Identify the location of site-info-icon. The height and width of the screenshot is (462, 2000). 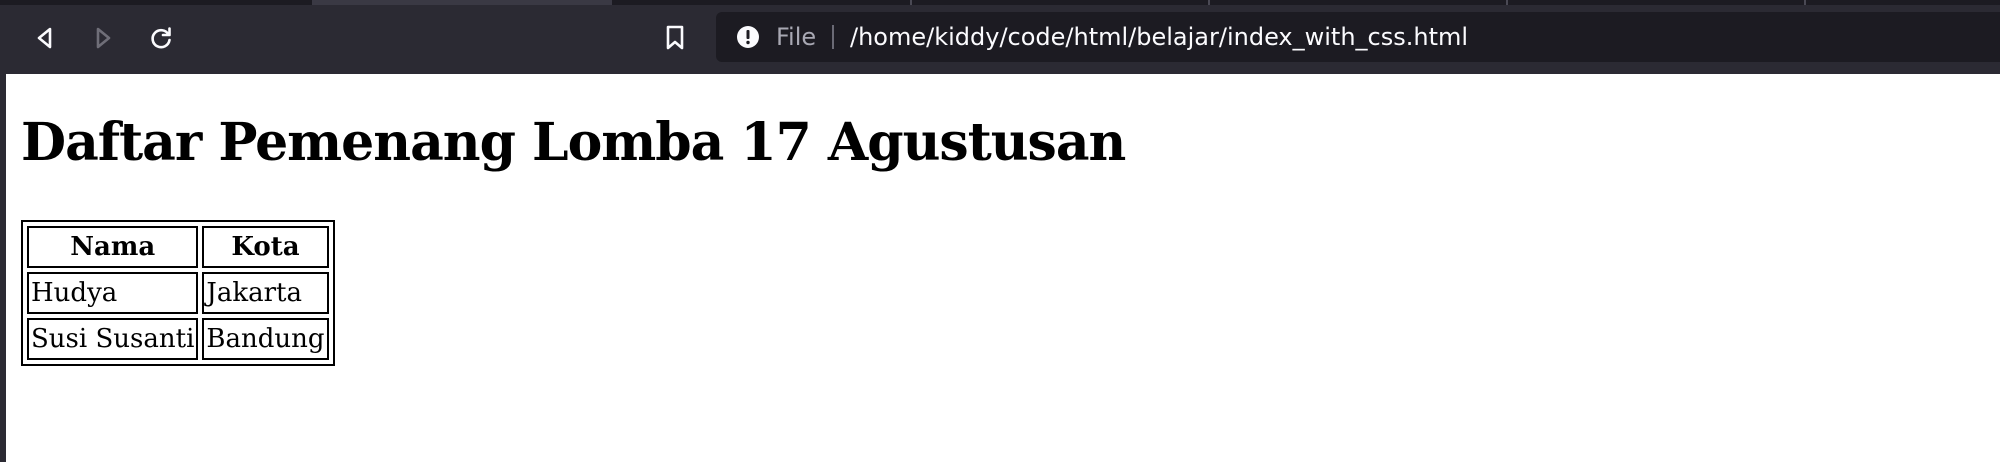
(748, 37).